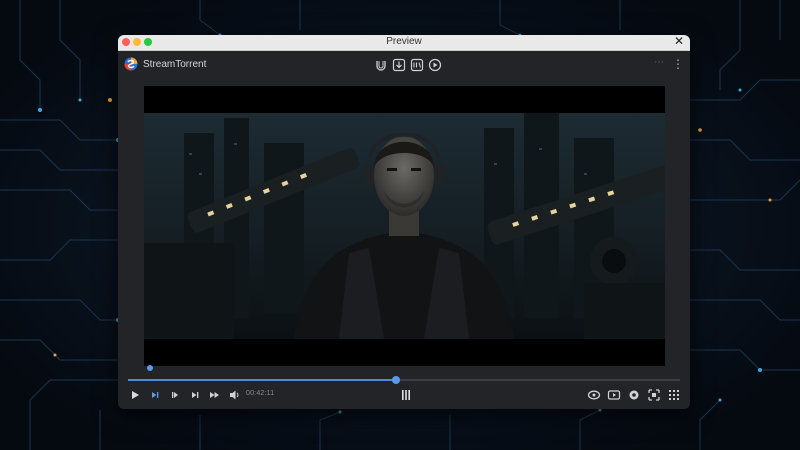 This screenshot has height=450, width=800. Describe the element at coordinates (235, 395) in the screenshot. I see `volume-icon` at that location.